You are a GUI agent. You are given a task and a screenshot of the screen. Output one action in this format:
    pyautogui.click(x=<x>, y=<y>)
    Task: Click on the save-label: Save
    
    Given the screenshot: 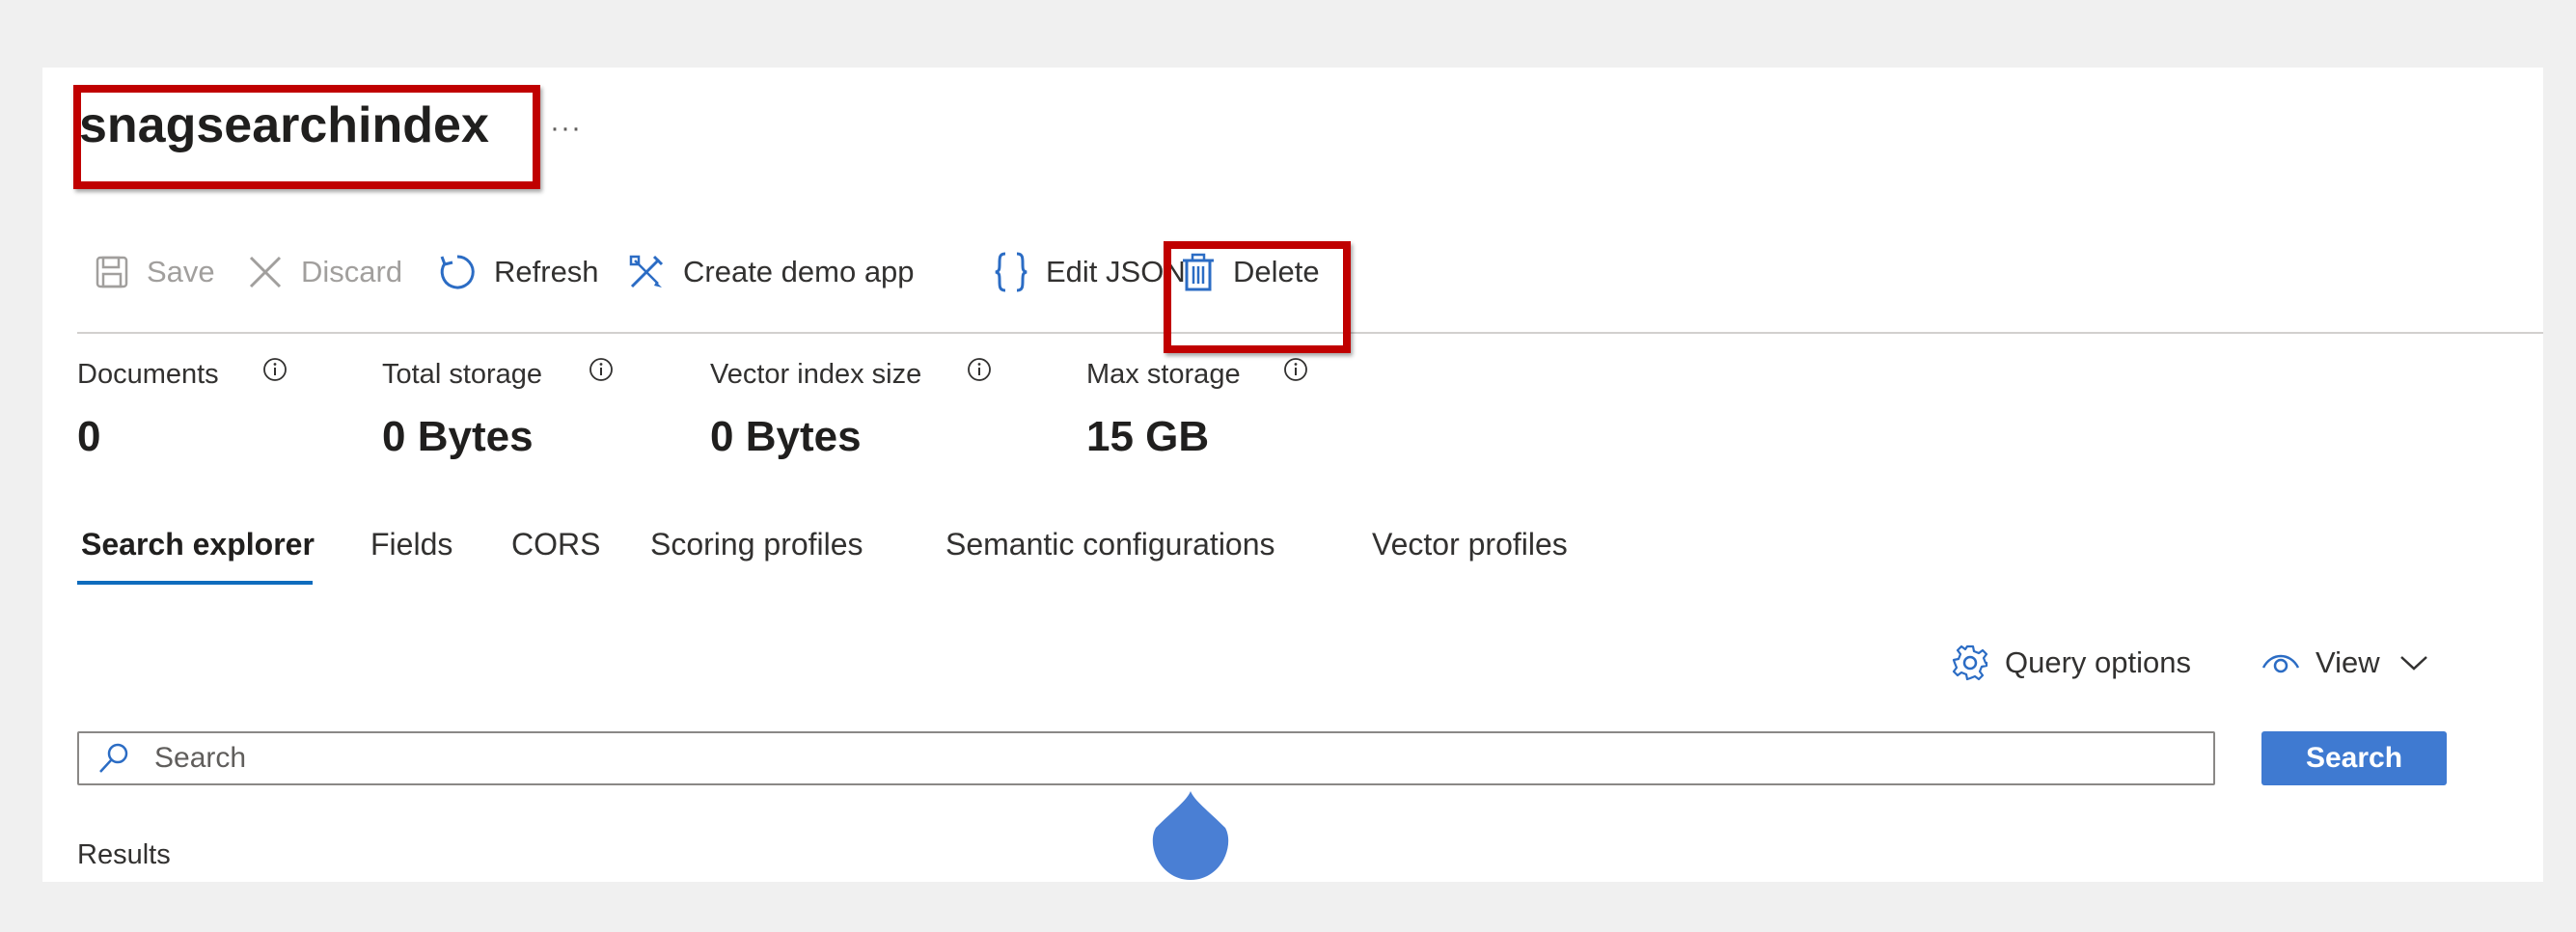 What is the action you would take?
    pyautogui.click(x=181, y=271)
    